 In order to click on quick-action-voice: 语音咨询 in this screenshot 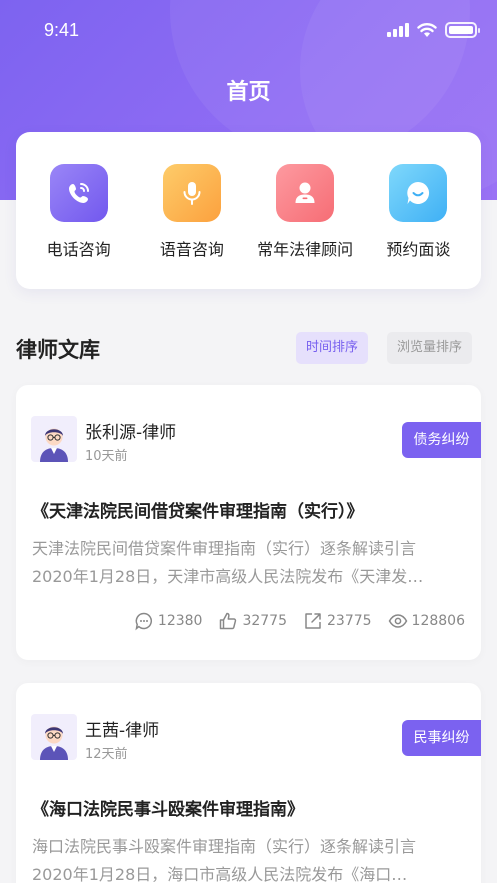, I will do `click(192, 226)`.